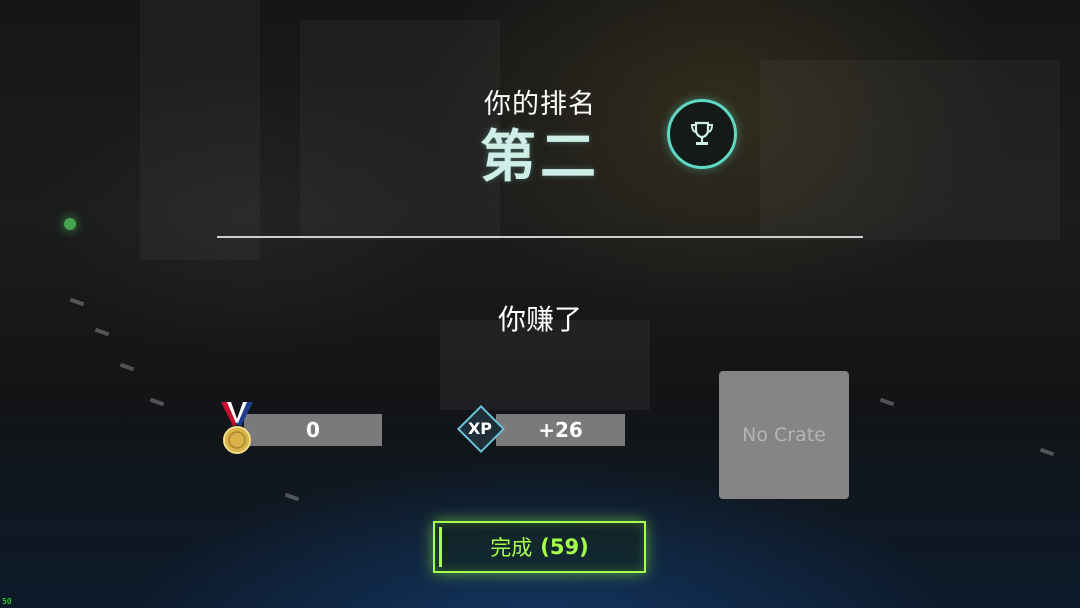 The height and width of the screenshot is (608, 1080). I want to click on medal-reward-bar: 0, so click(313, 430).